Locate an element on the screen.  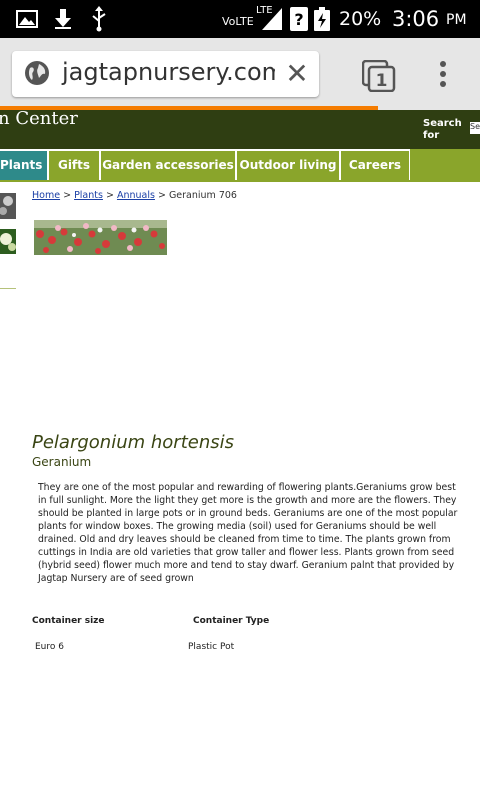
container-type-value: Plastic Pot is located at coordinates (211, 647).